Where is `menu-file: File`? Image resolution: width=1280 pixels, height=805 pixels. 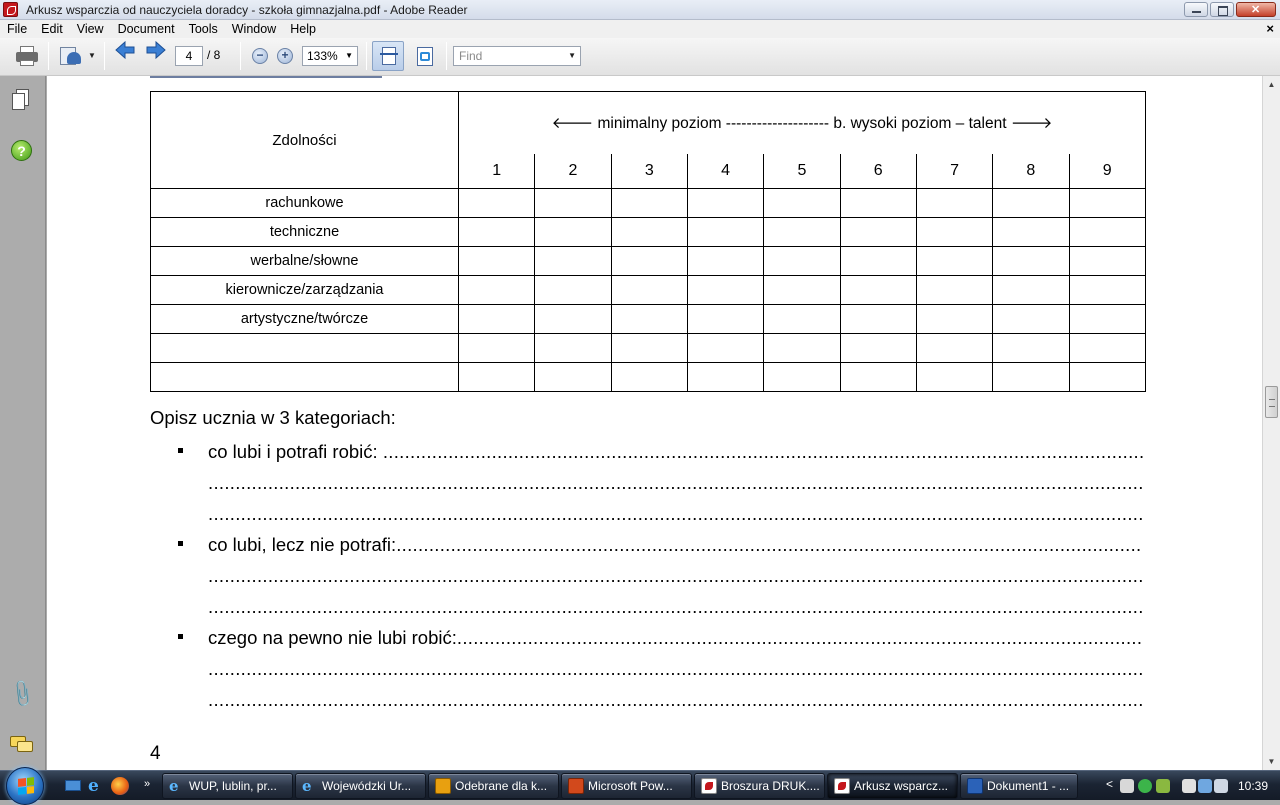 menu-file: File is located at coordinates (17, 29).